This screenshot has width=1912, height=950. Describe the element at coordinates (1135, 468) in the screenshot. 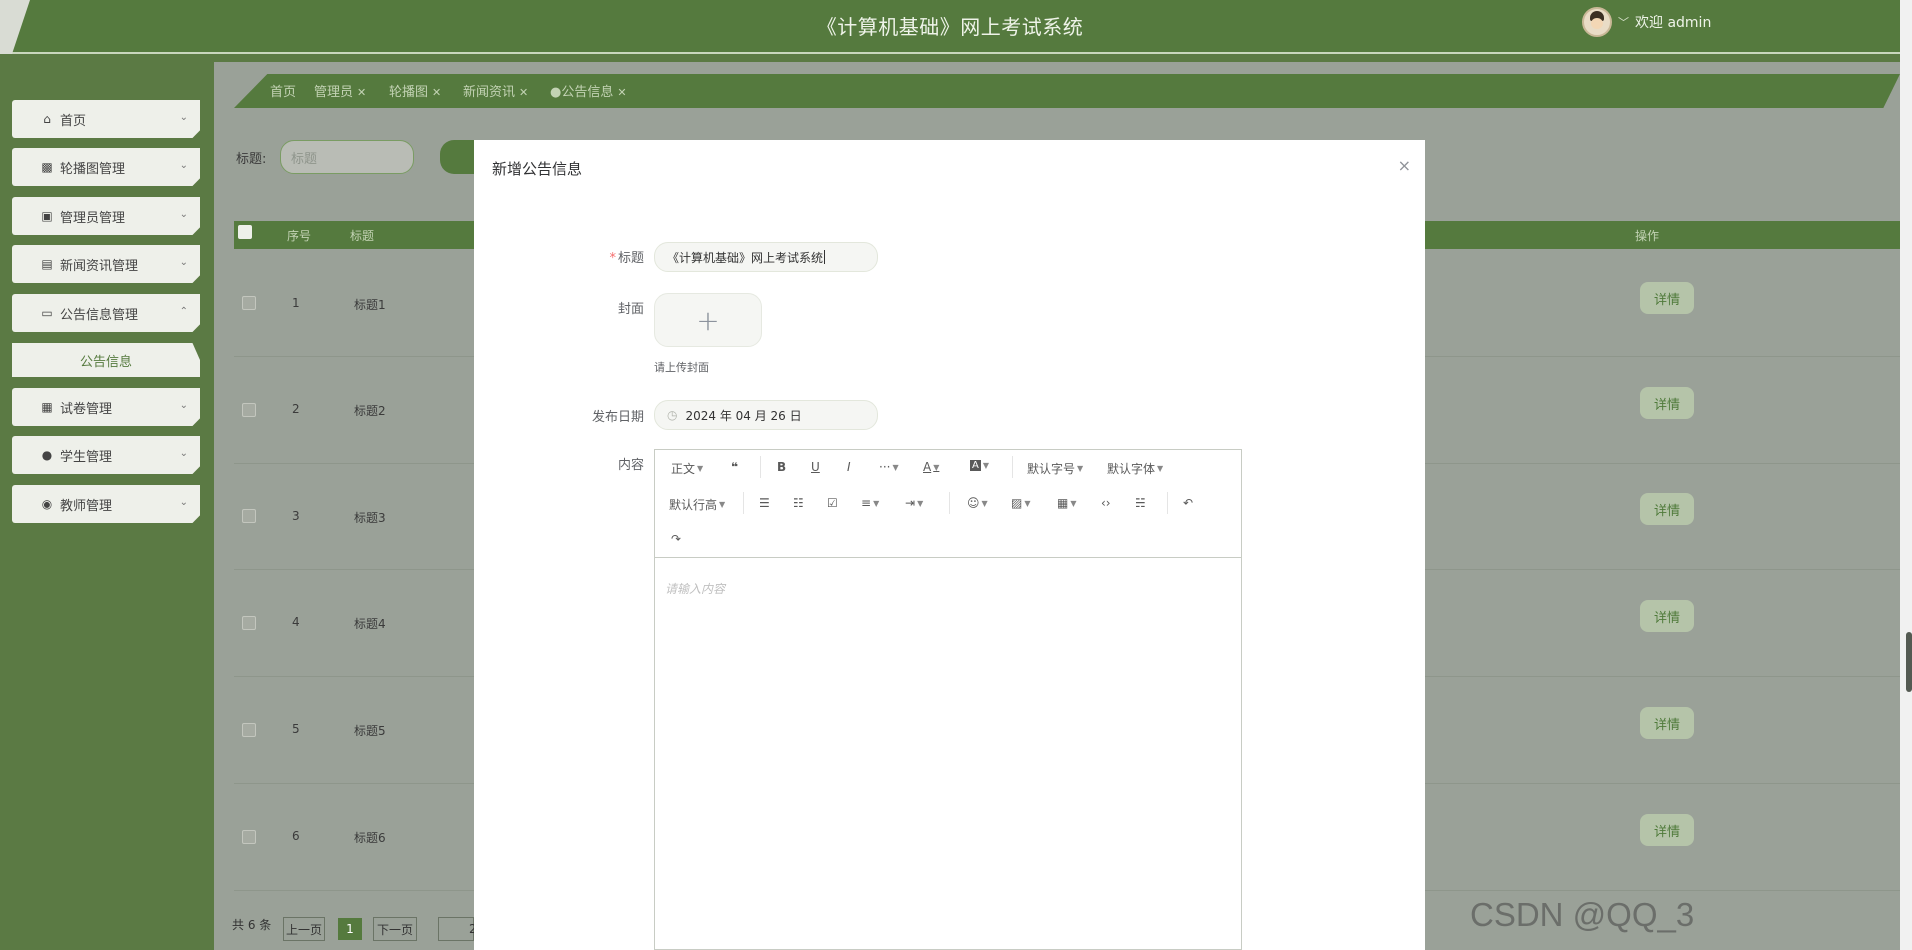

I see `font-family-dropdown: 默认字体 ▼` at that location.